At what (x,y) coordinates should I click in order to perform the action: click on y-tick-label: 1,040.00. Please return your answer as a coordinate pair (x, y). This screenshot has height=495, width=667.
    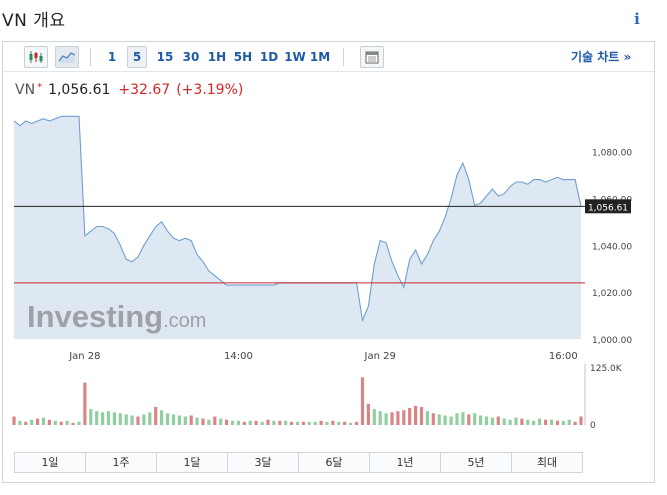
    Looking at the image, I should click on (612, 247).